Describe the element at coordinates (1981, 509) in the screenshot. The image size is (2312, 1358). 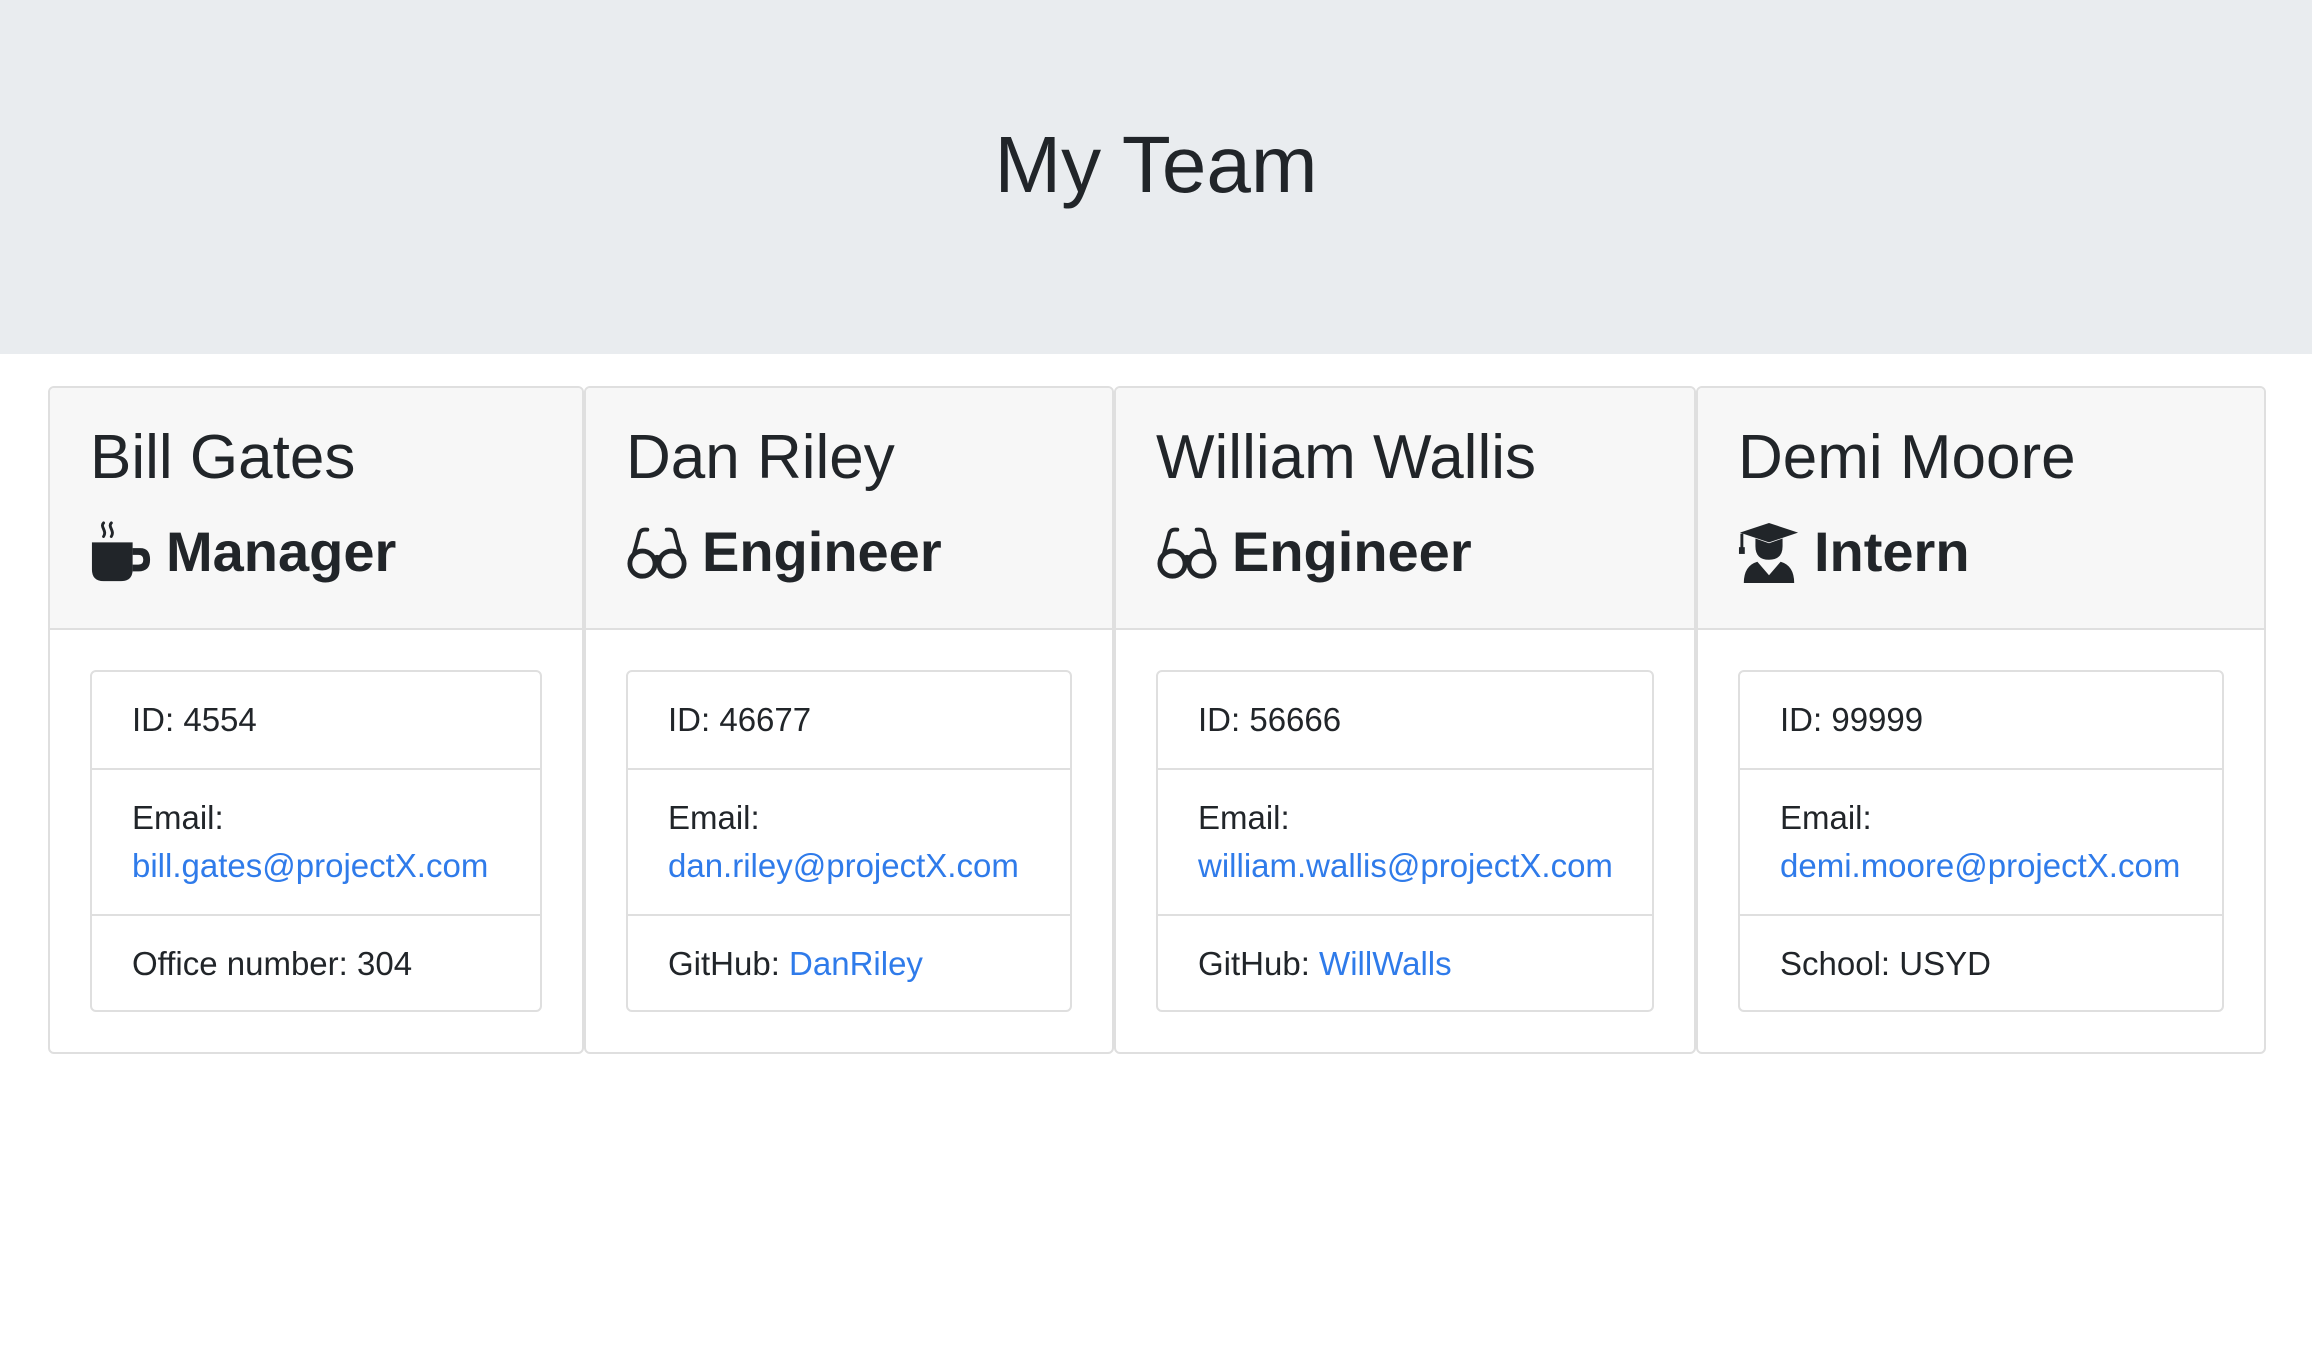
I see `card-header: Demi Moore Intern` at that location.